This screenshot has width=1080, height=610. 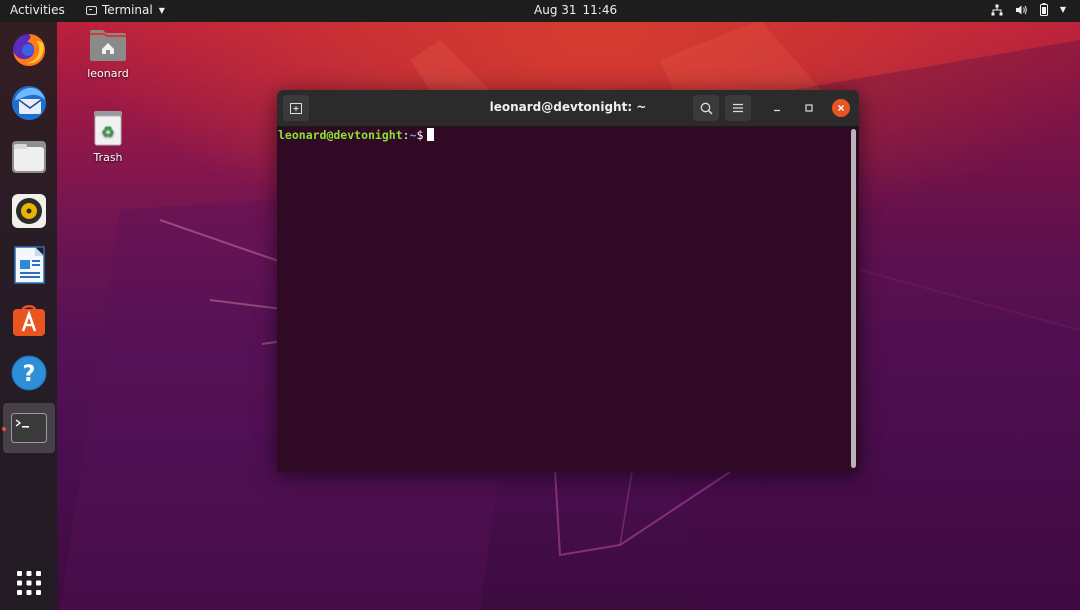 What do you see at coordinates (108, 45) in the screenshot?
I see `home-folder-icon` at bounding box center [108, 45].